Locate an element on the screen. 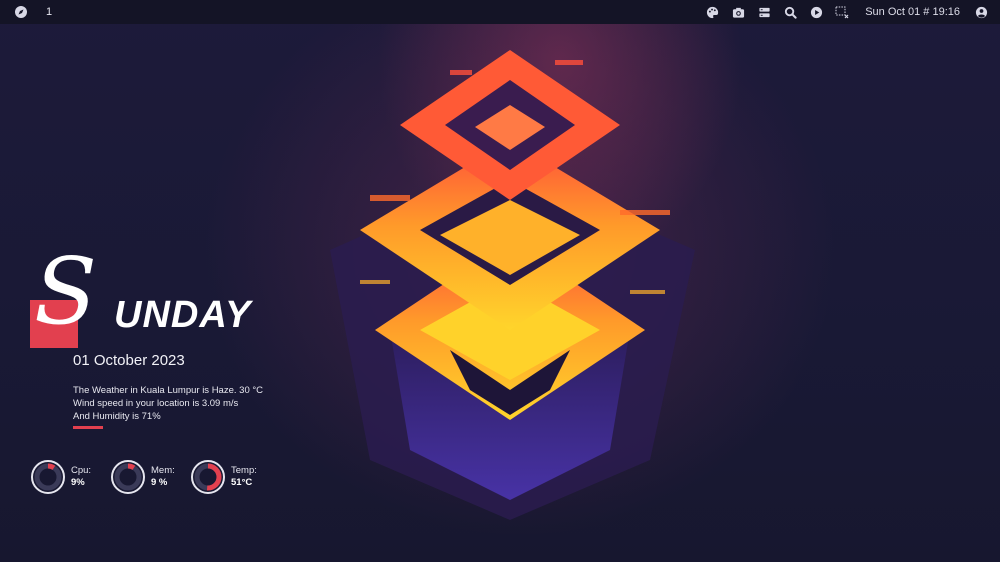 Image resolution: width=1000 pixels, height=562 pixels. workspace-indicator: 1 is located at coordinates (49, 12).